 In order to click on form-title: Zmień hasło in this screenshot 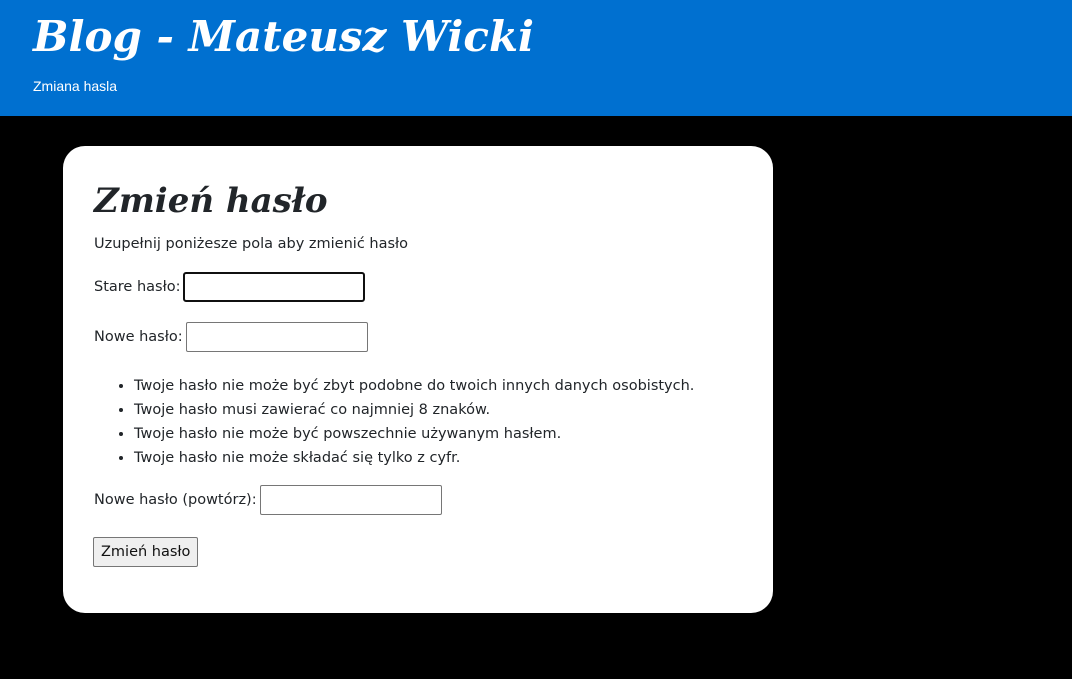, I will do `click(211, 201)`.